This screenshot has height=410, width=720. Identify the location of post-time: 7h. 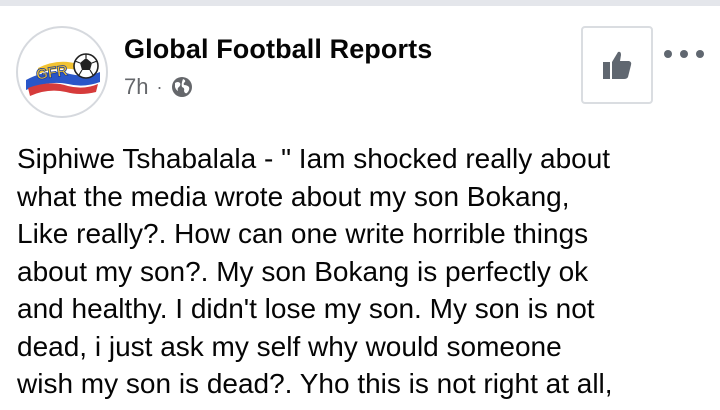
(136, 87).